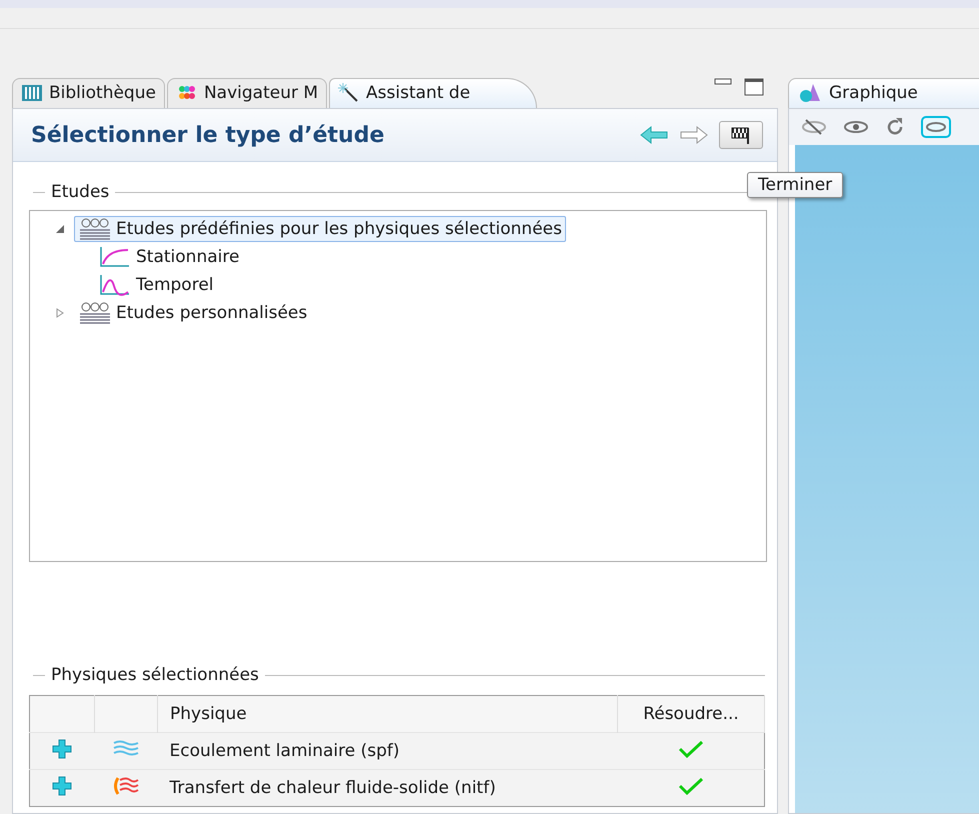  What do you see at coordinates (811, 93) in the screenshot?
I see `shapes-icon` at bounding box center [811, 93].